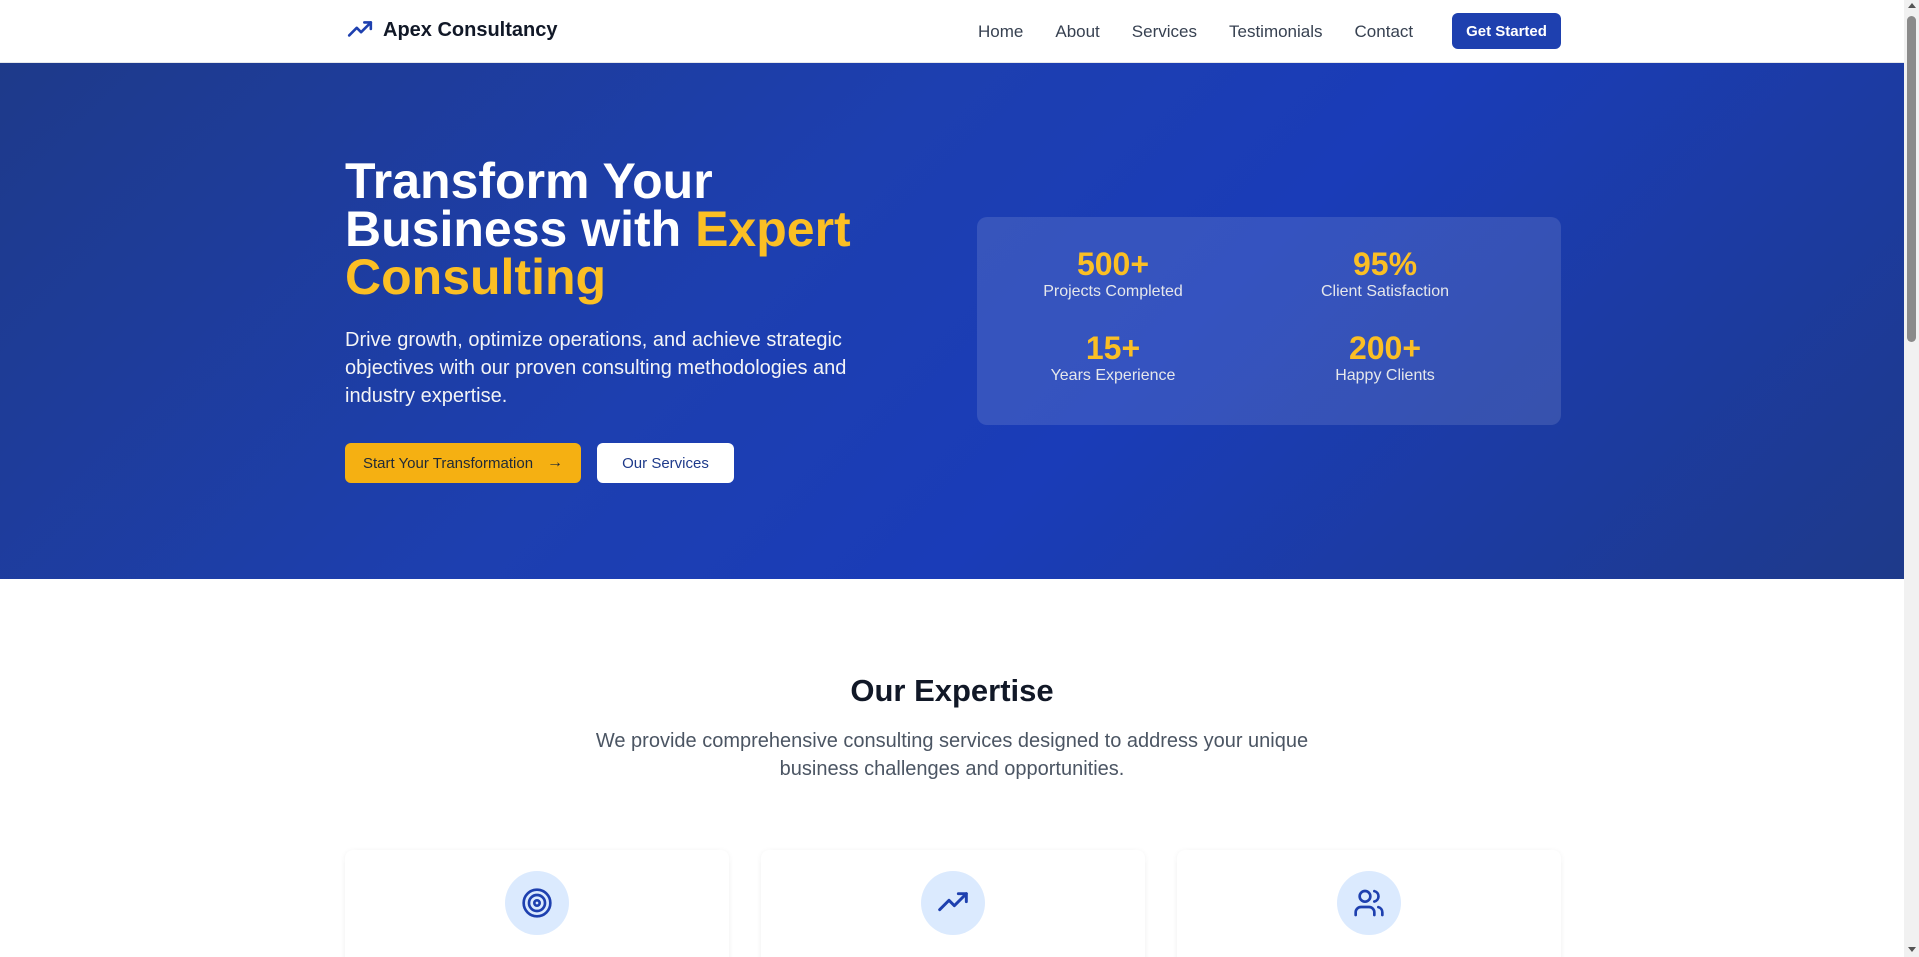 The height and width of the screenshot is (957, 1919). Describe the element at coordinates (1113, 291) in the screenshot. I see `stat-label: Projects Completed` at that location.